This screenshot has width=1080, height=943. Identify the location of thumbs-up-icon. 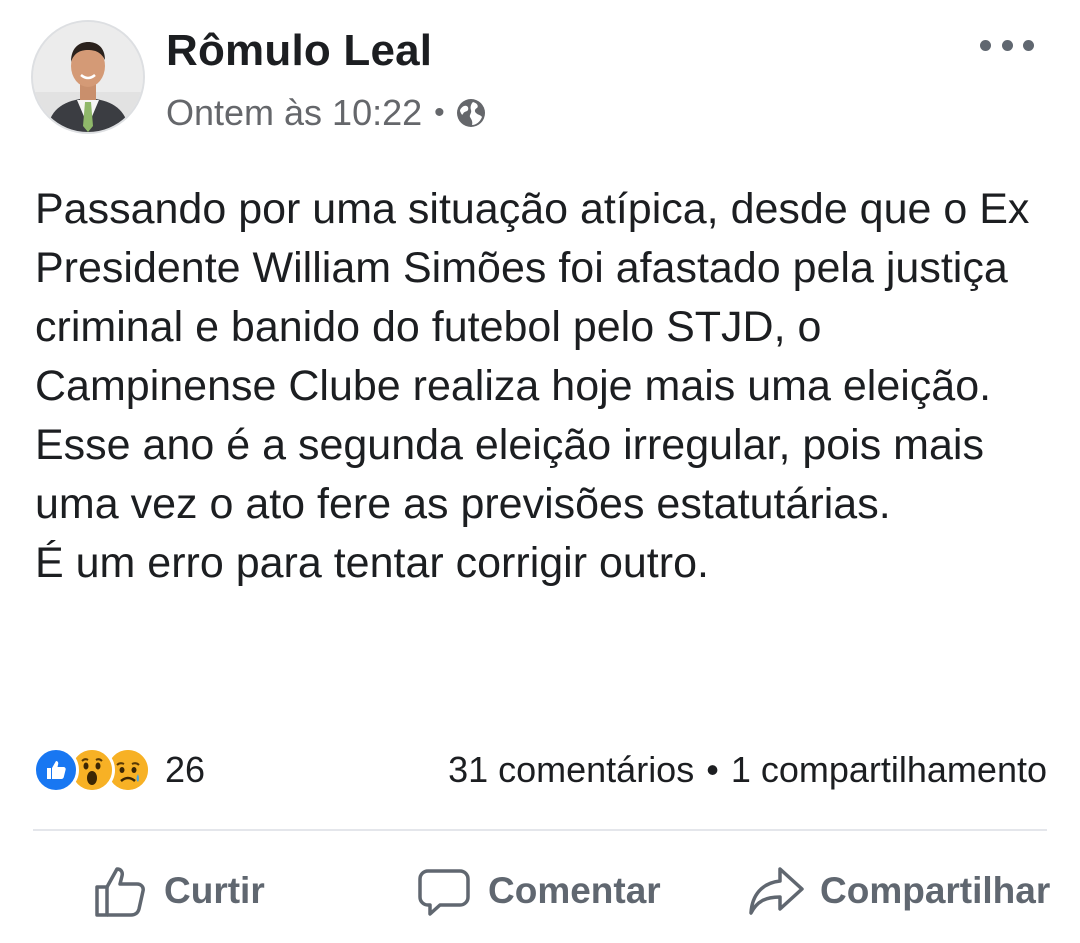
(120, 891).